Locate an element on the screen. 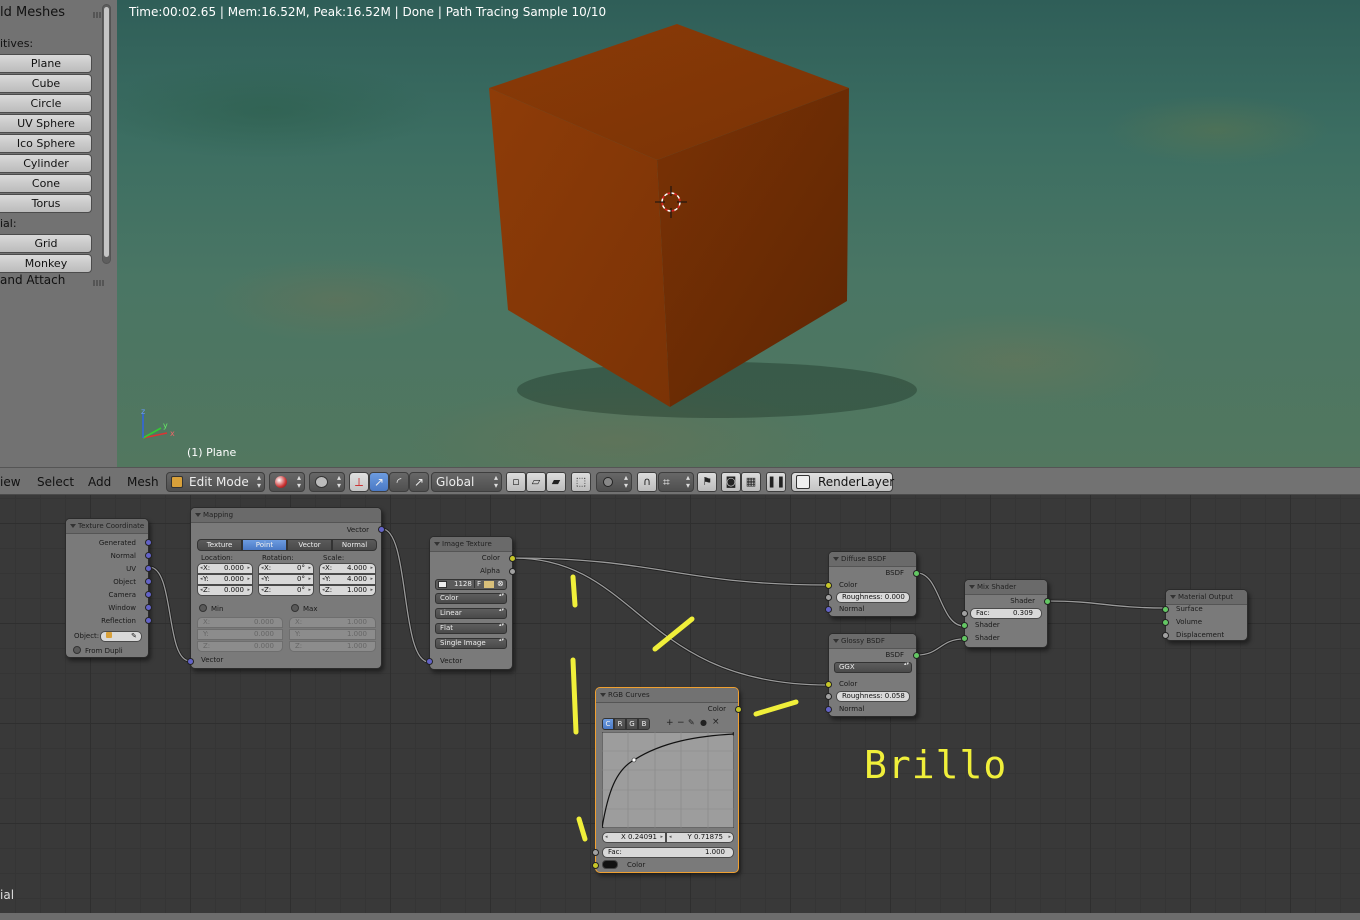 Image resolution: width=1360 pixels, height=920 pixels. orientation-select: Global ▴ ▾ is located at coordinates (466, 482).